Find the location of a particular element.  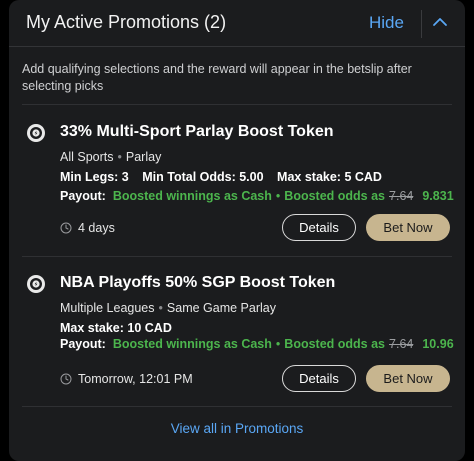

promotion-category: Multiple Leagues is located at coordinates (107, 308).